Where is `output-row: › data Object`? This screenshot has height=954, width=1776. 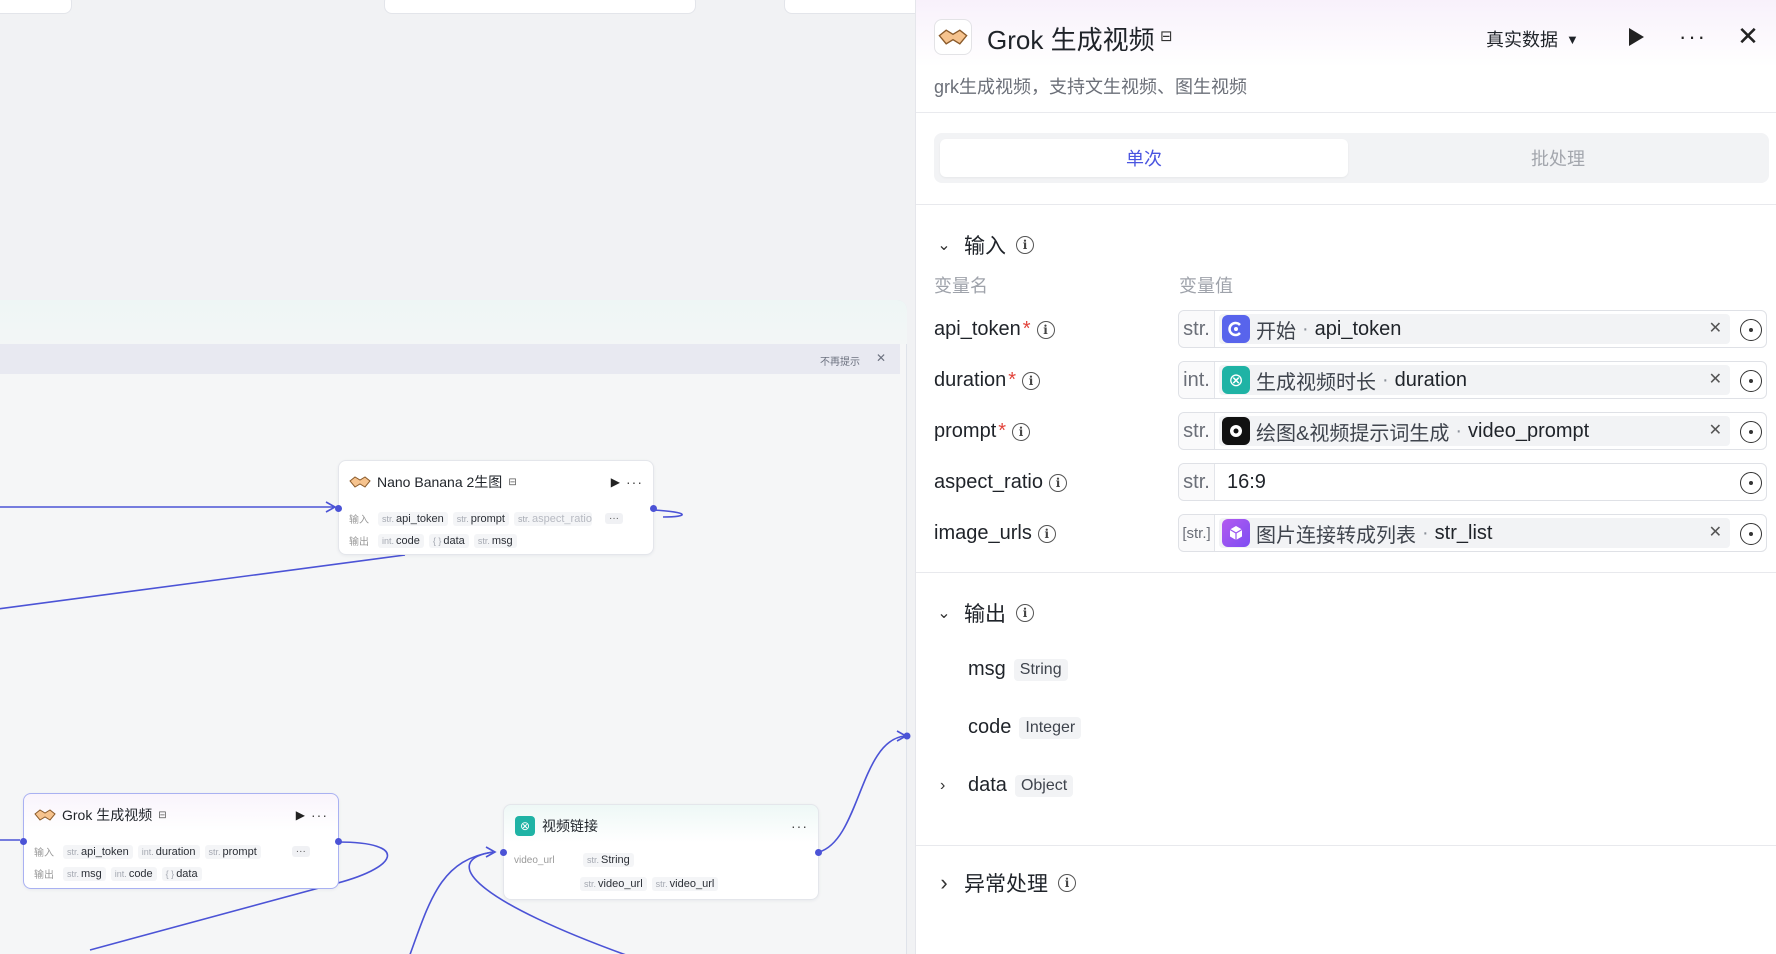 output-row: › data Object is located at coordinates (1007, 785).